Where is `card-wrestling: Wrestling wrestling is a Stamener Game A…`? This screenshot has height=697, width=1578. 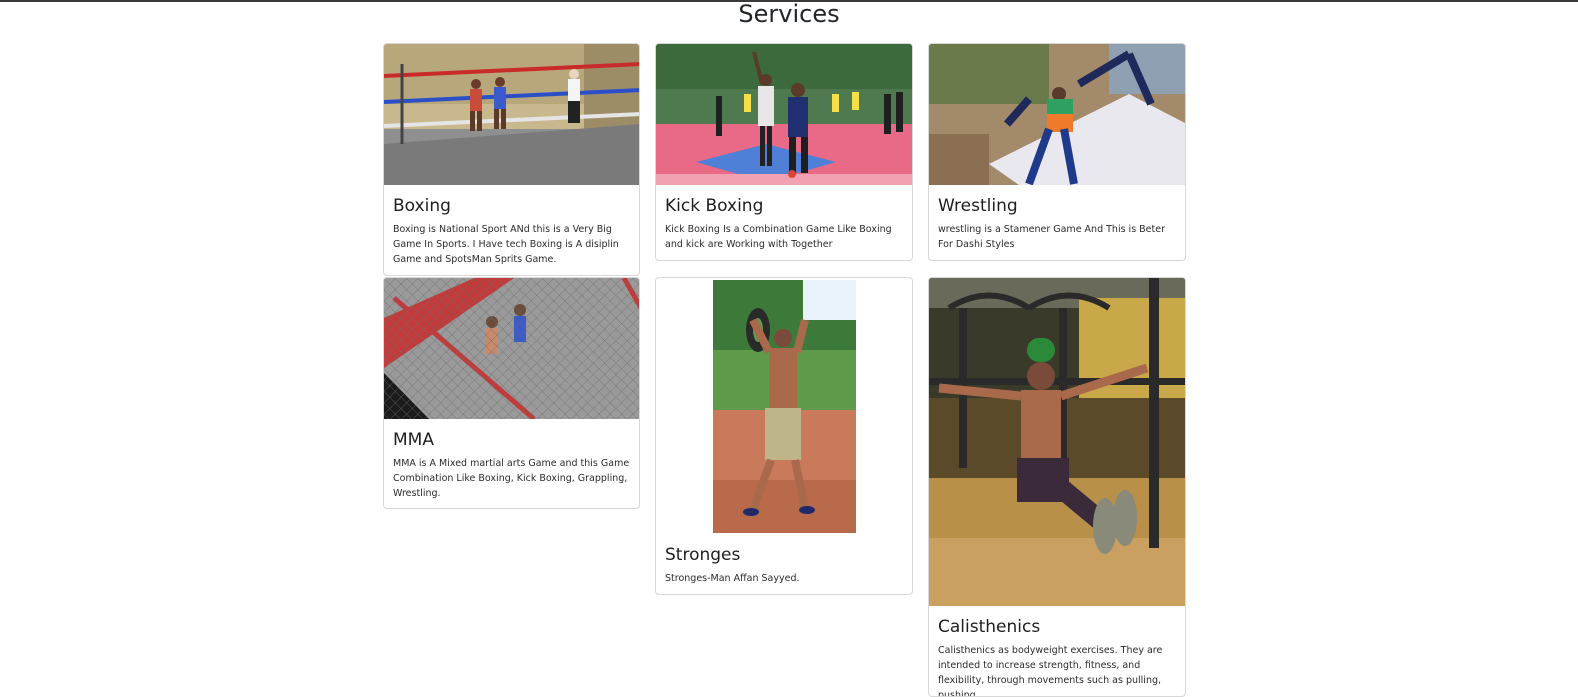 card-wrestling: Wrestling wrestling is a Stamener Game A… is located at coordinates (1057, 152).